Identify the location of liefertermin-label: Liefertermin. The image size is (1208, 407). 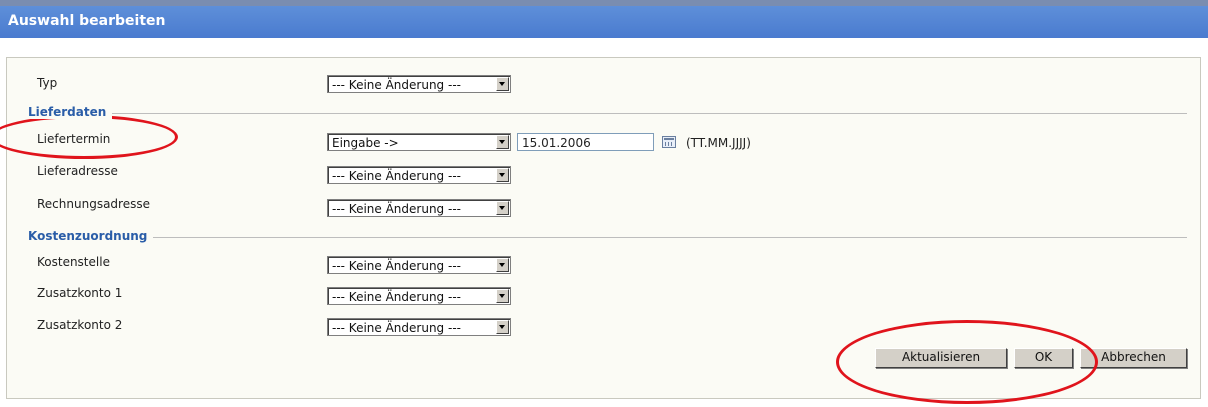
(74, 139).